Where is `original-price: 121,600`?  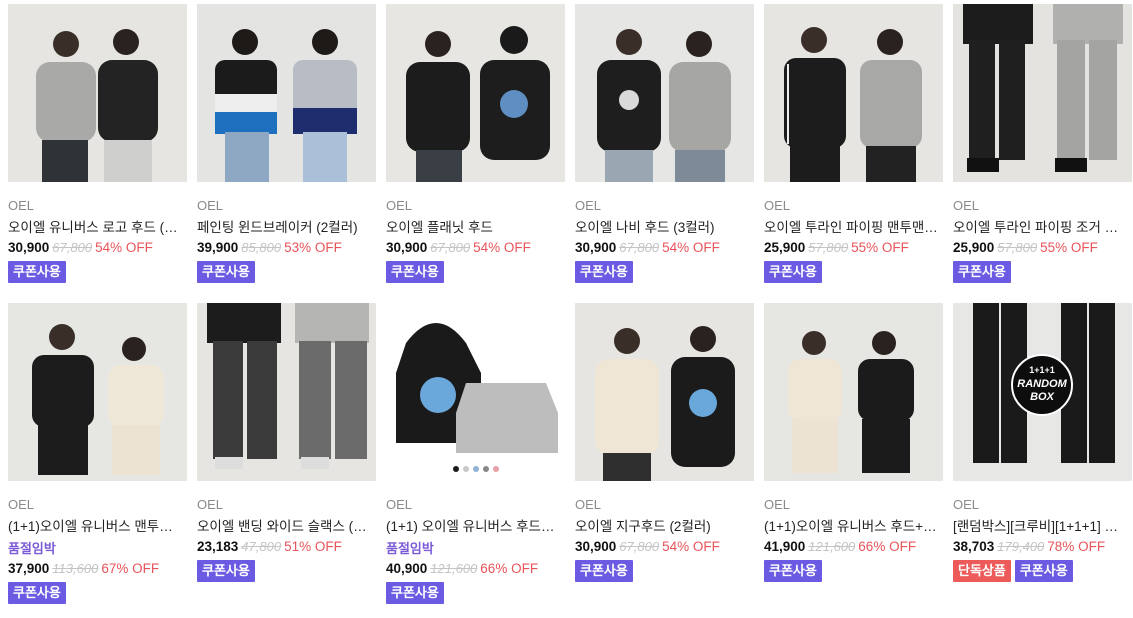 original-price: 121,600 is located at coordinates (832, 546).